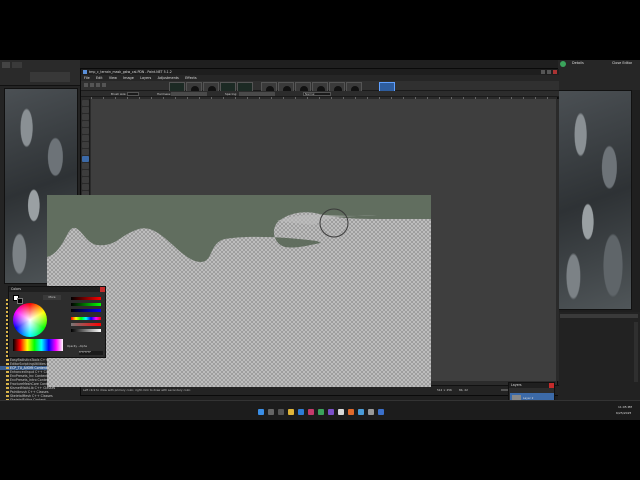  What do you see at coordinates (622, 63) in the screenshot?
I see `close-editor-button: Close Editor` at bounding box center [622, 63].